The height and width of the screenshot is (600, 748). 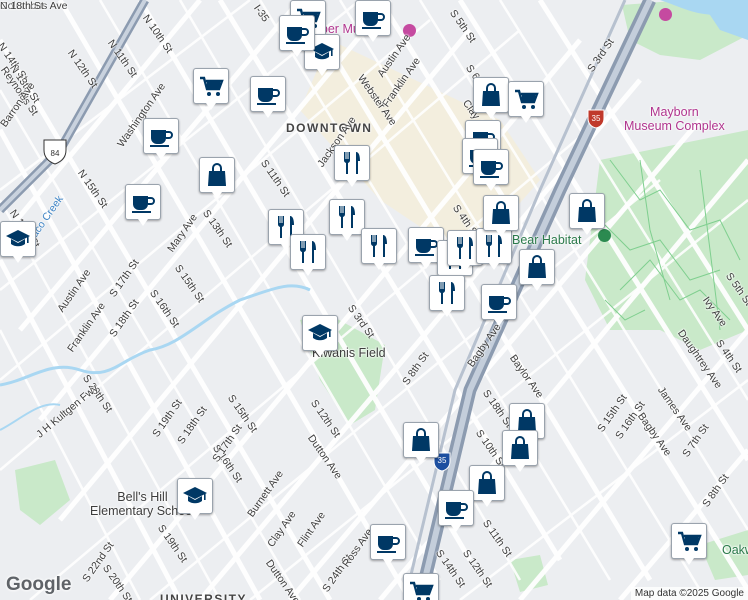 What do you see at coordinates (674, 119) in the screenshot?
I see `poi-label-mayborn-museum: Mayborn Museum Complex` at bounding box center [674, 119].